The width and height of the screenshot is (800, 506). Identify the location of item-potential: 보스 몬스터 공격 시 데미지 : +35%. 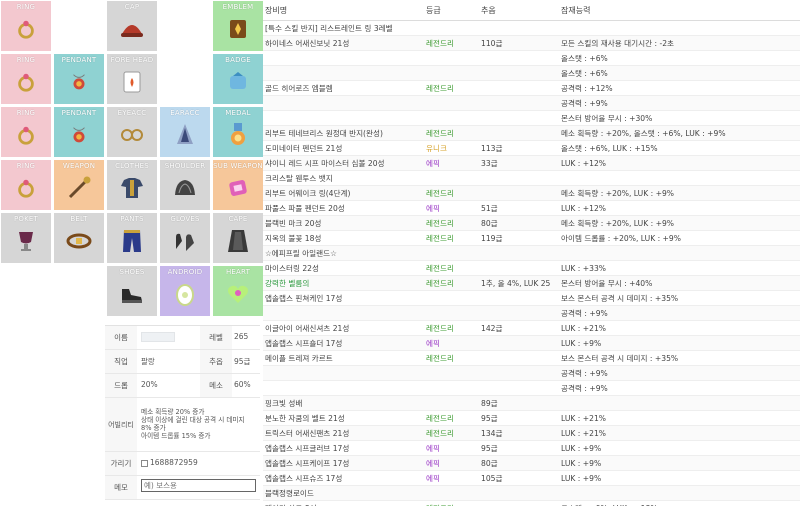
(620, 298).